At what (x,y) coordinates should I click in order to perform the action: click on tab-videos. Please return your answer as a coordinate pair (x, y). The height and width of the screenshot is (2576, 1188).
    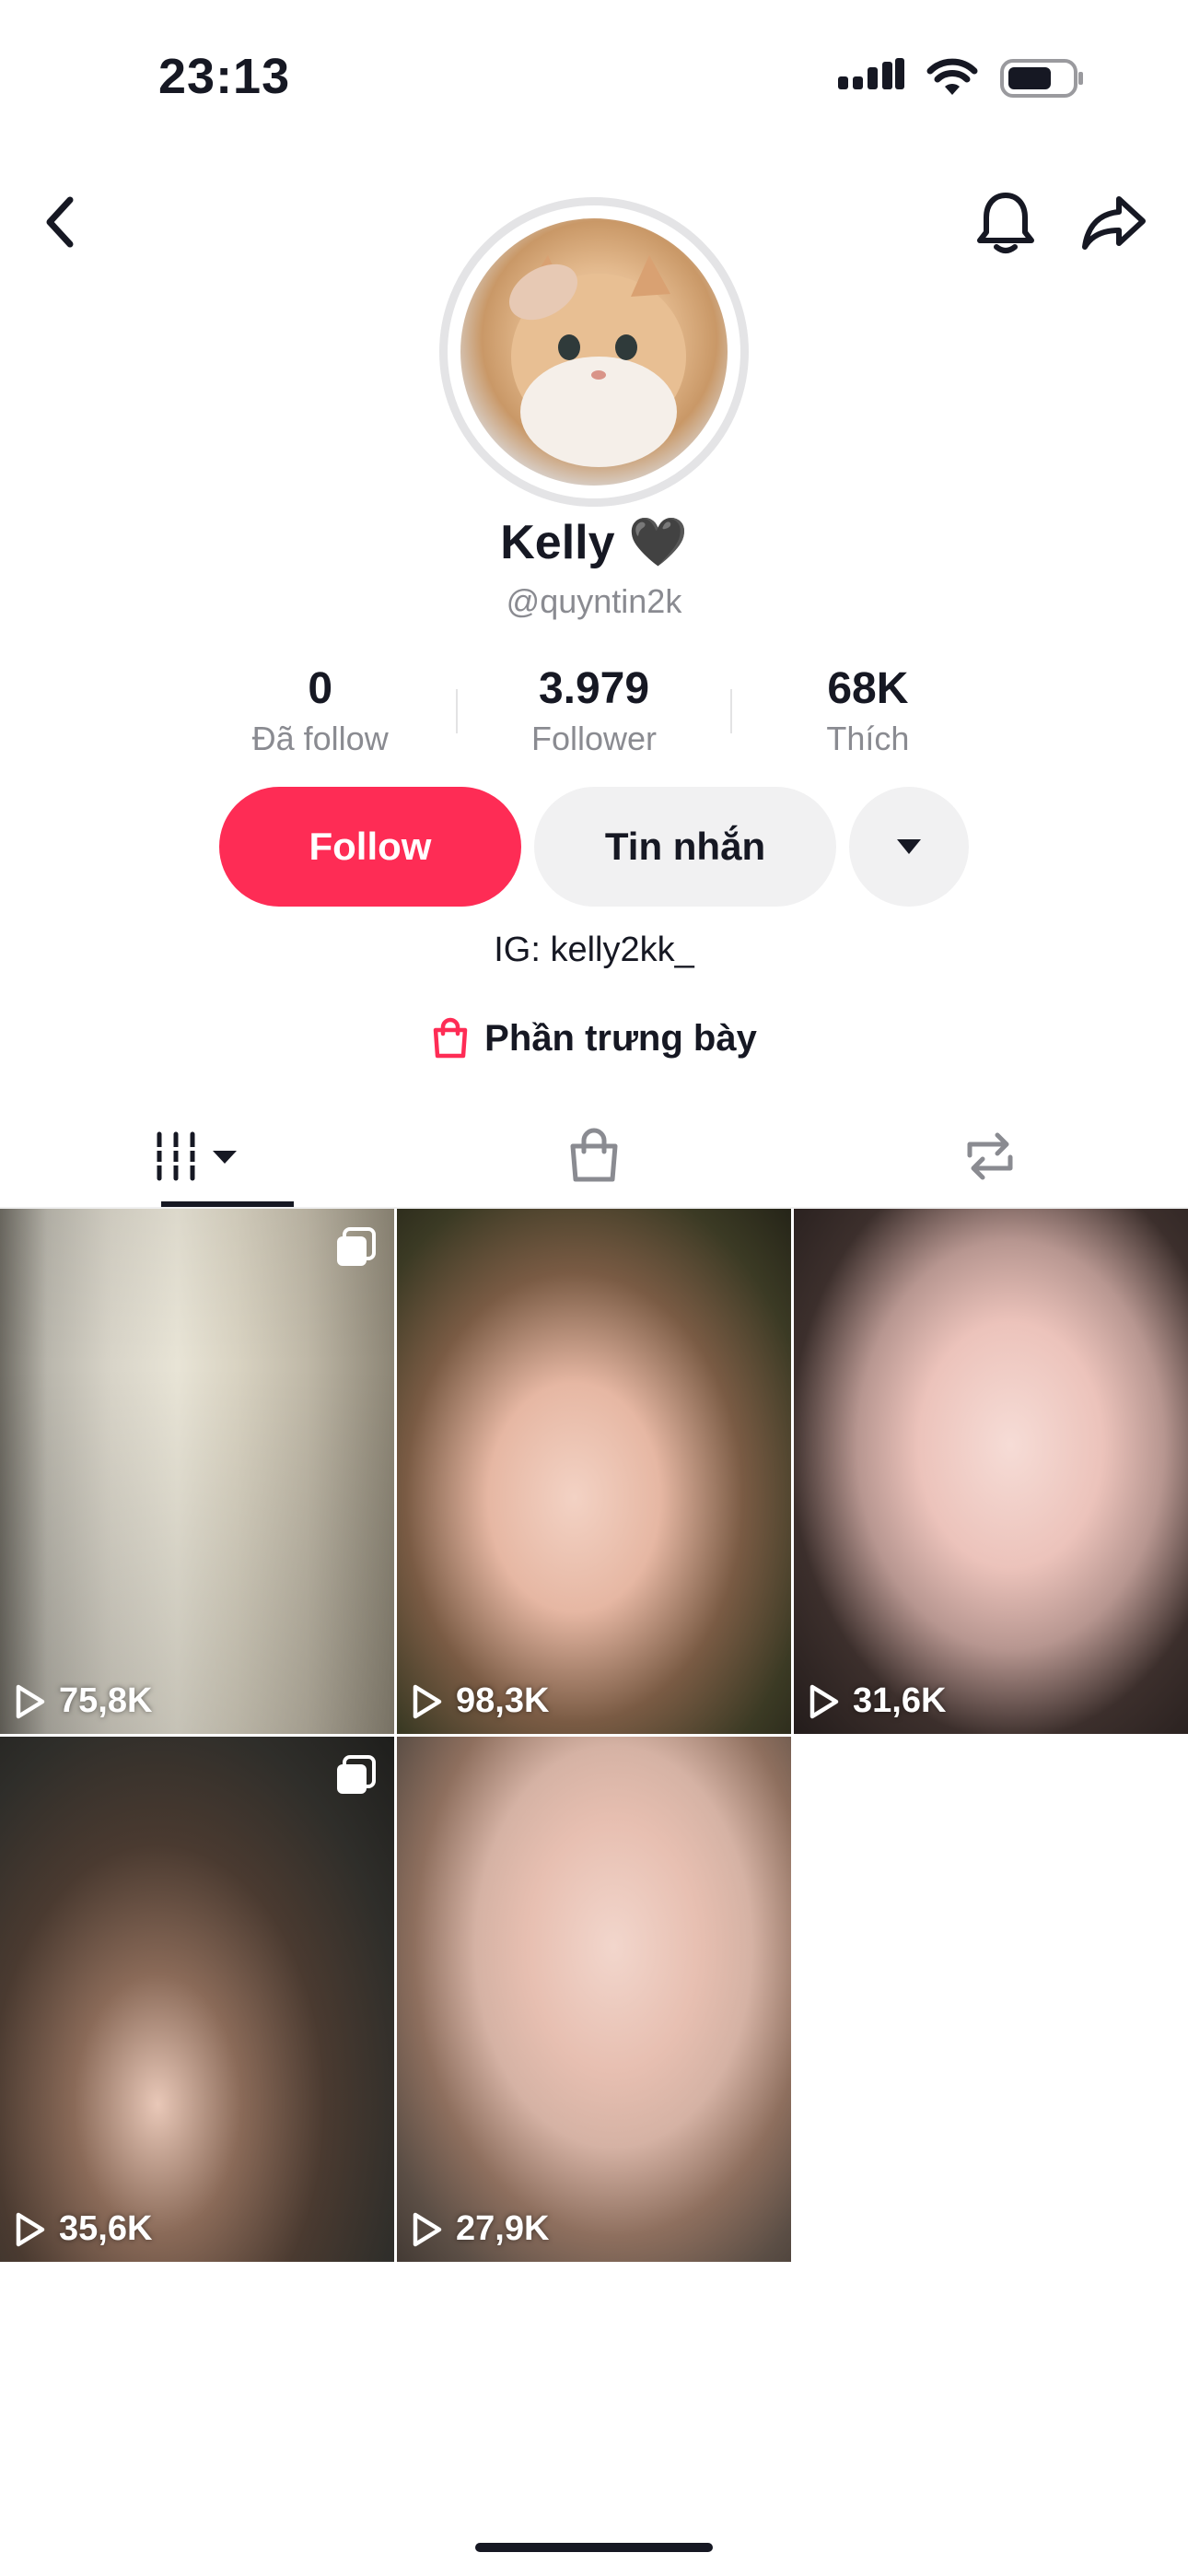
    Looking at the image, I should click on (198, 1156).